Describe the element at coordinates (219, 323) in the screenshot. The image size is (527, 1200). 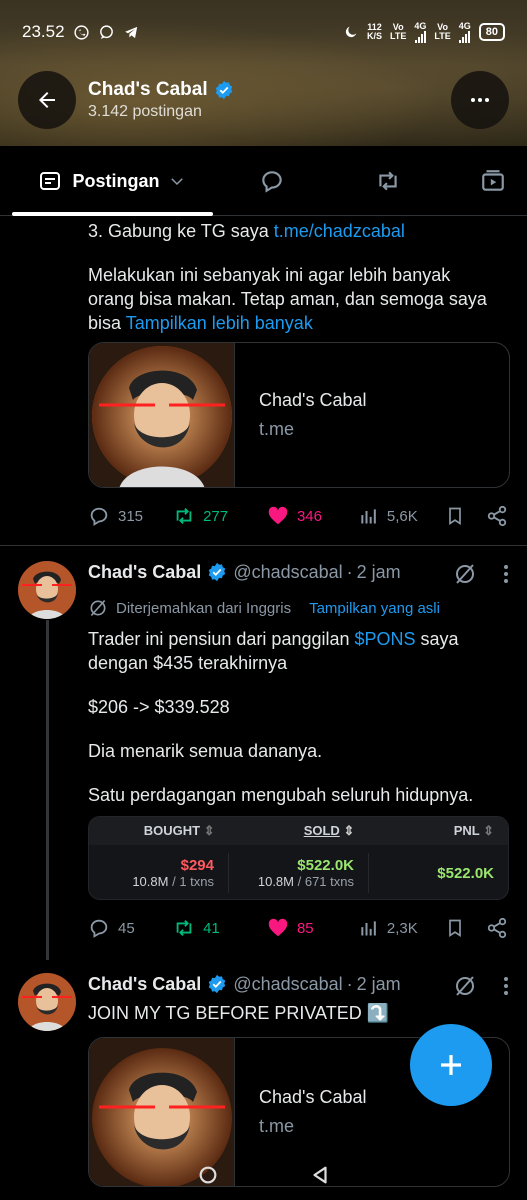
I see `show-more-link: Tampilkan lebih banyak` at that location.